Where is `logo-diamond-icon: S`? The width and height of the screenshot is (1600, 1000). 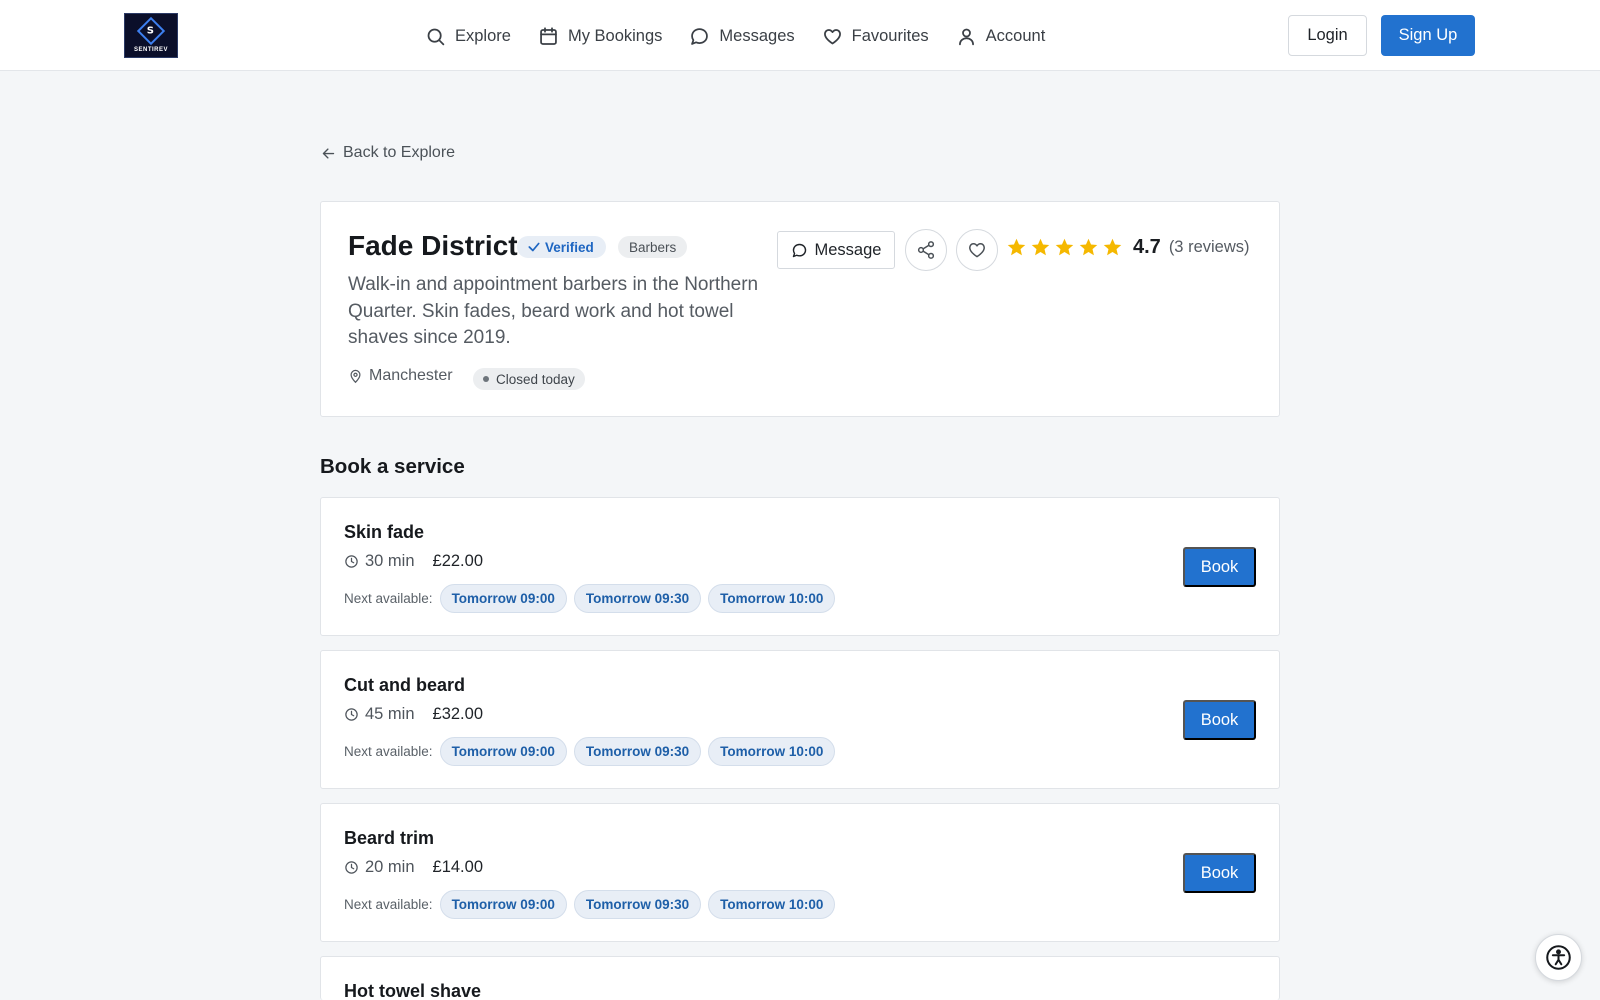
logo-diamond-icon: S is located at coordinates (151, 30).